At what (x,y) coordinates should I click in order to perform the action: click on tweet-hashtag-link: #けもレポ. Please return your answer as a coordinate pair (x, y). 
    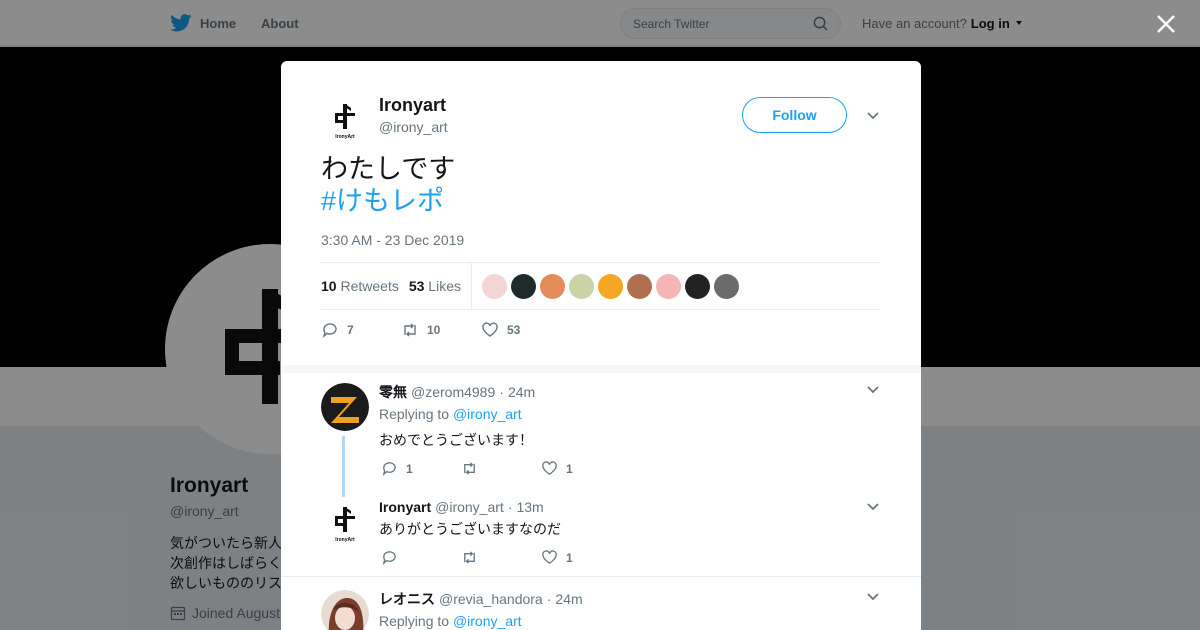
    Looking at the image, I should click on (382, 201).